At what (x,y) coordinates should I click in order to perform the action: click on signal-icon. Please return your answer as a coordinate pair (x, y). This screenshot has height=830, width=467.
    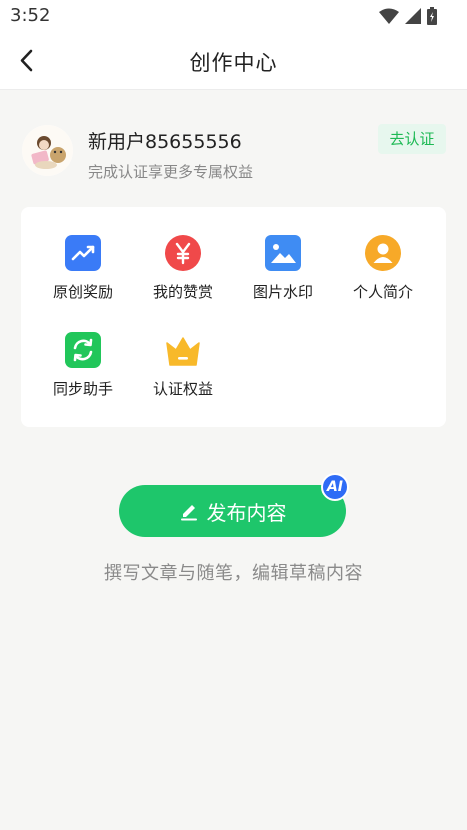
    Looking at the image, I should click on (413, 16).